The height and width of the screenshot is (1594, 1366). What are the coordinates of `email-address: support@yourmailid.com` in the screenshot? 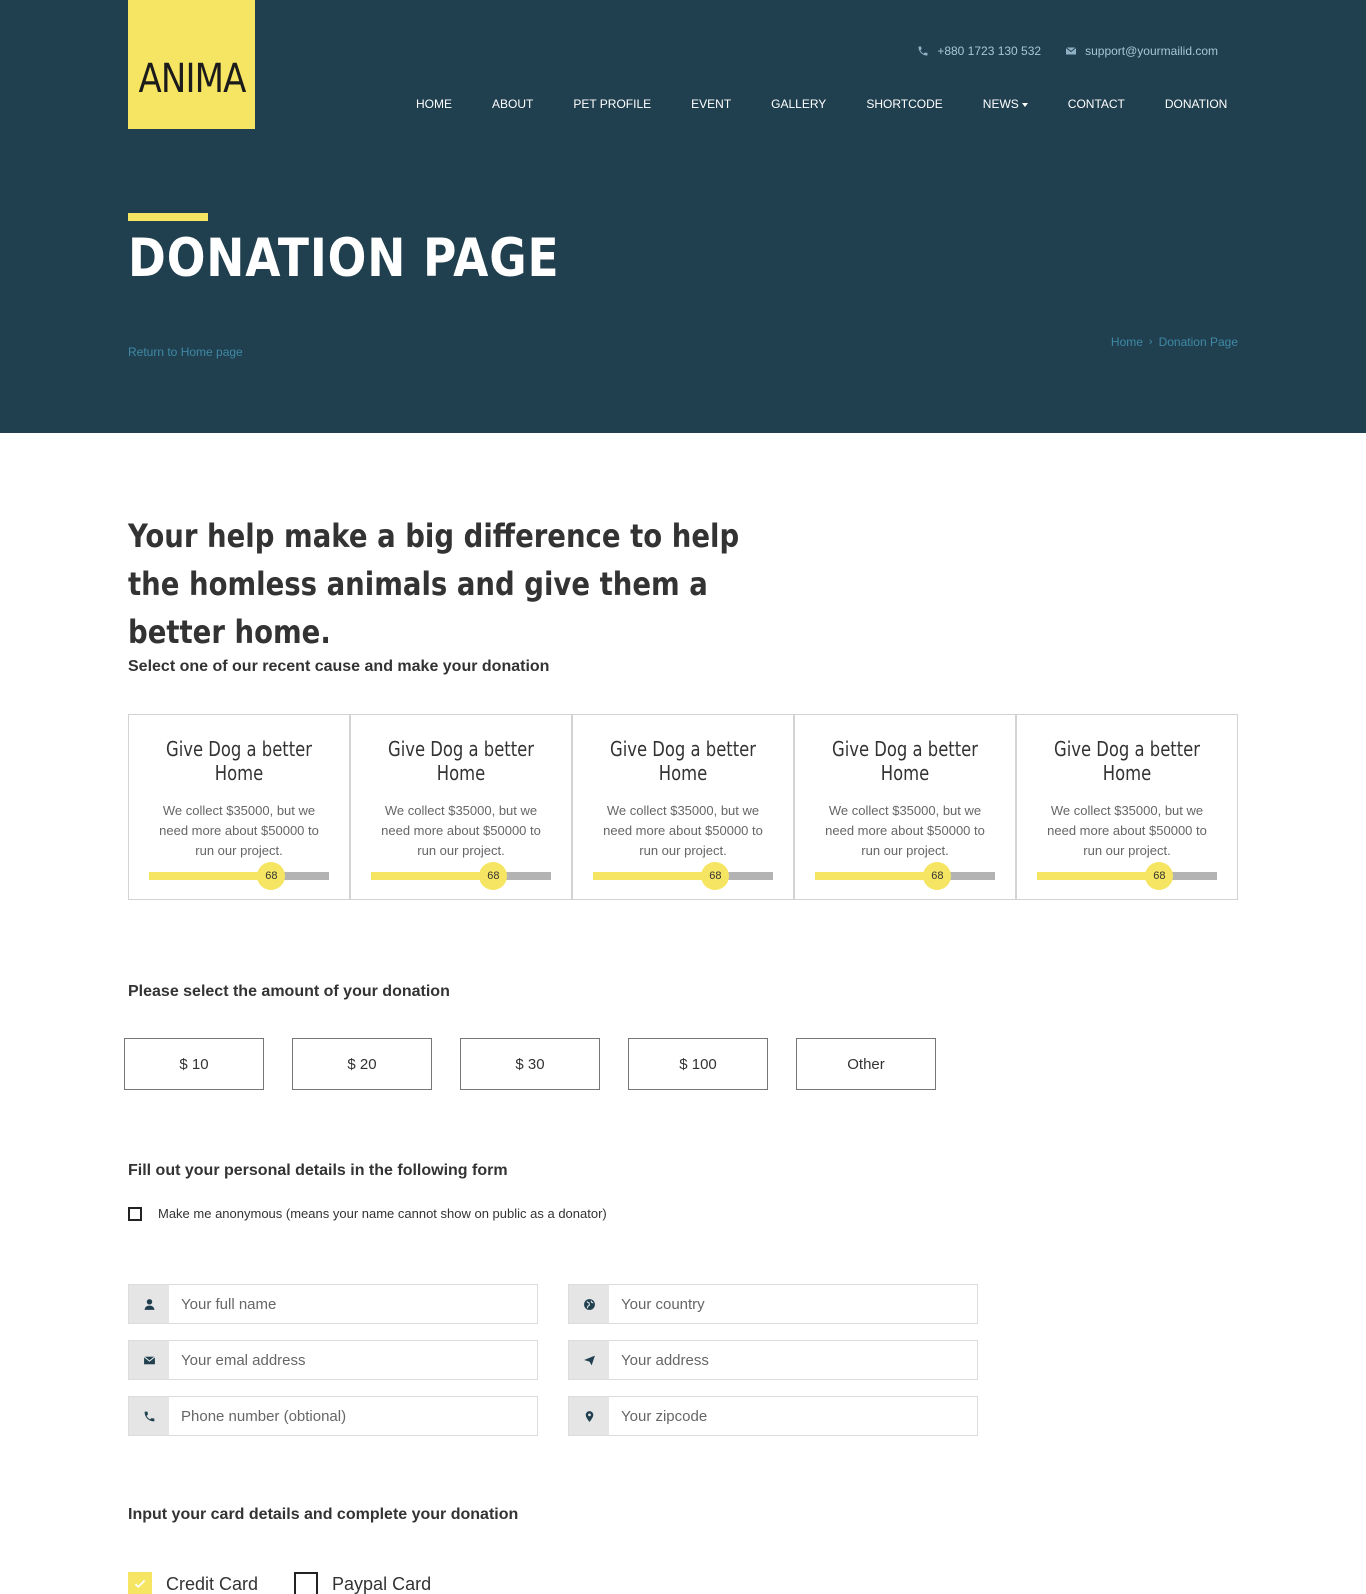 It's located at (1151, 51).